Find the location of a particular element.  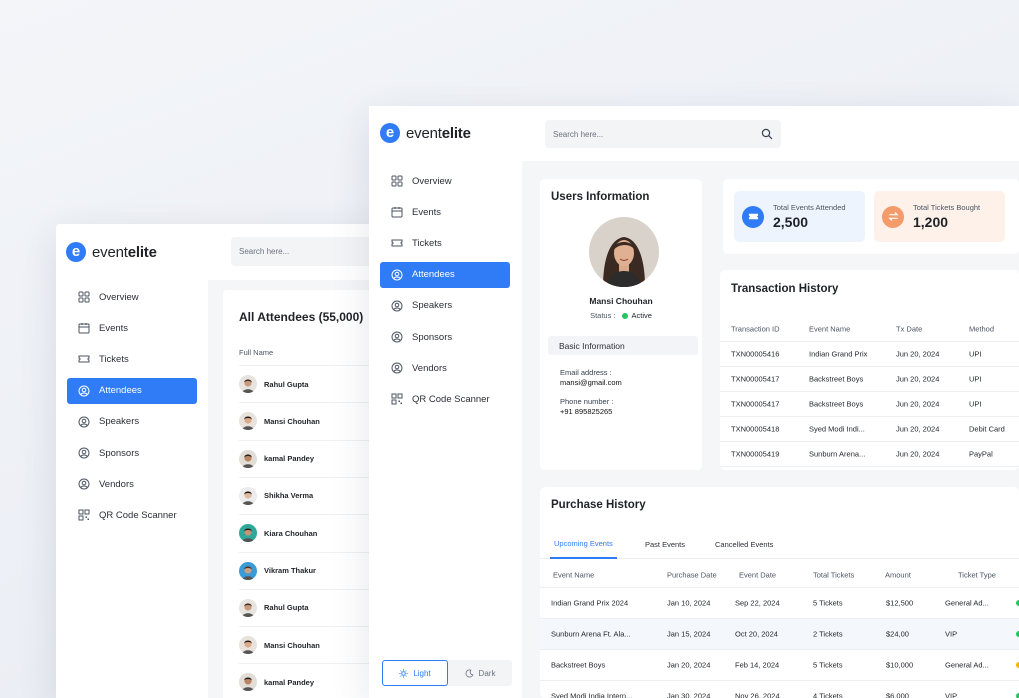

table-cell: Debit Card is located at coordinates (987, 429).